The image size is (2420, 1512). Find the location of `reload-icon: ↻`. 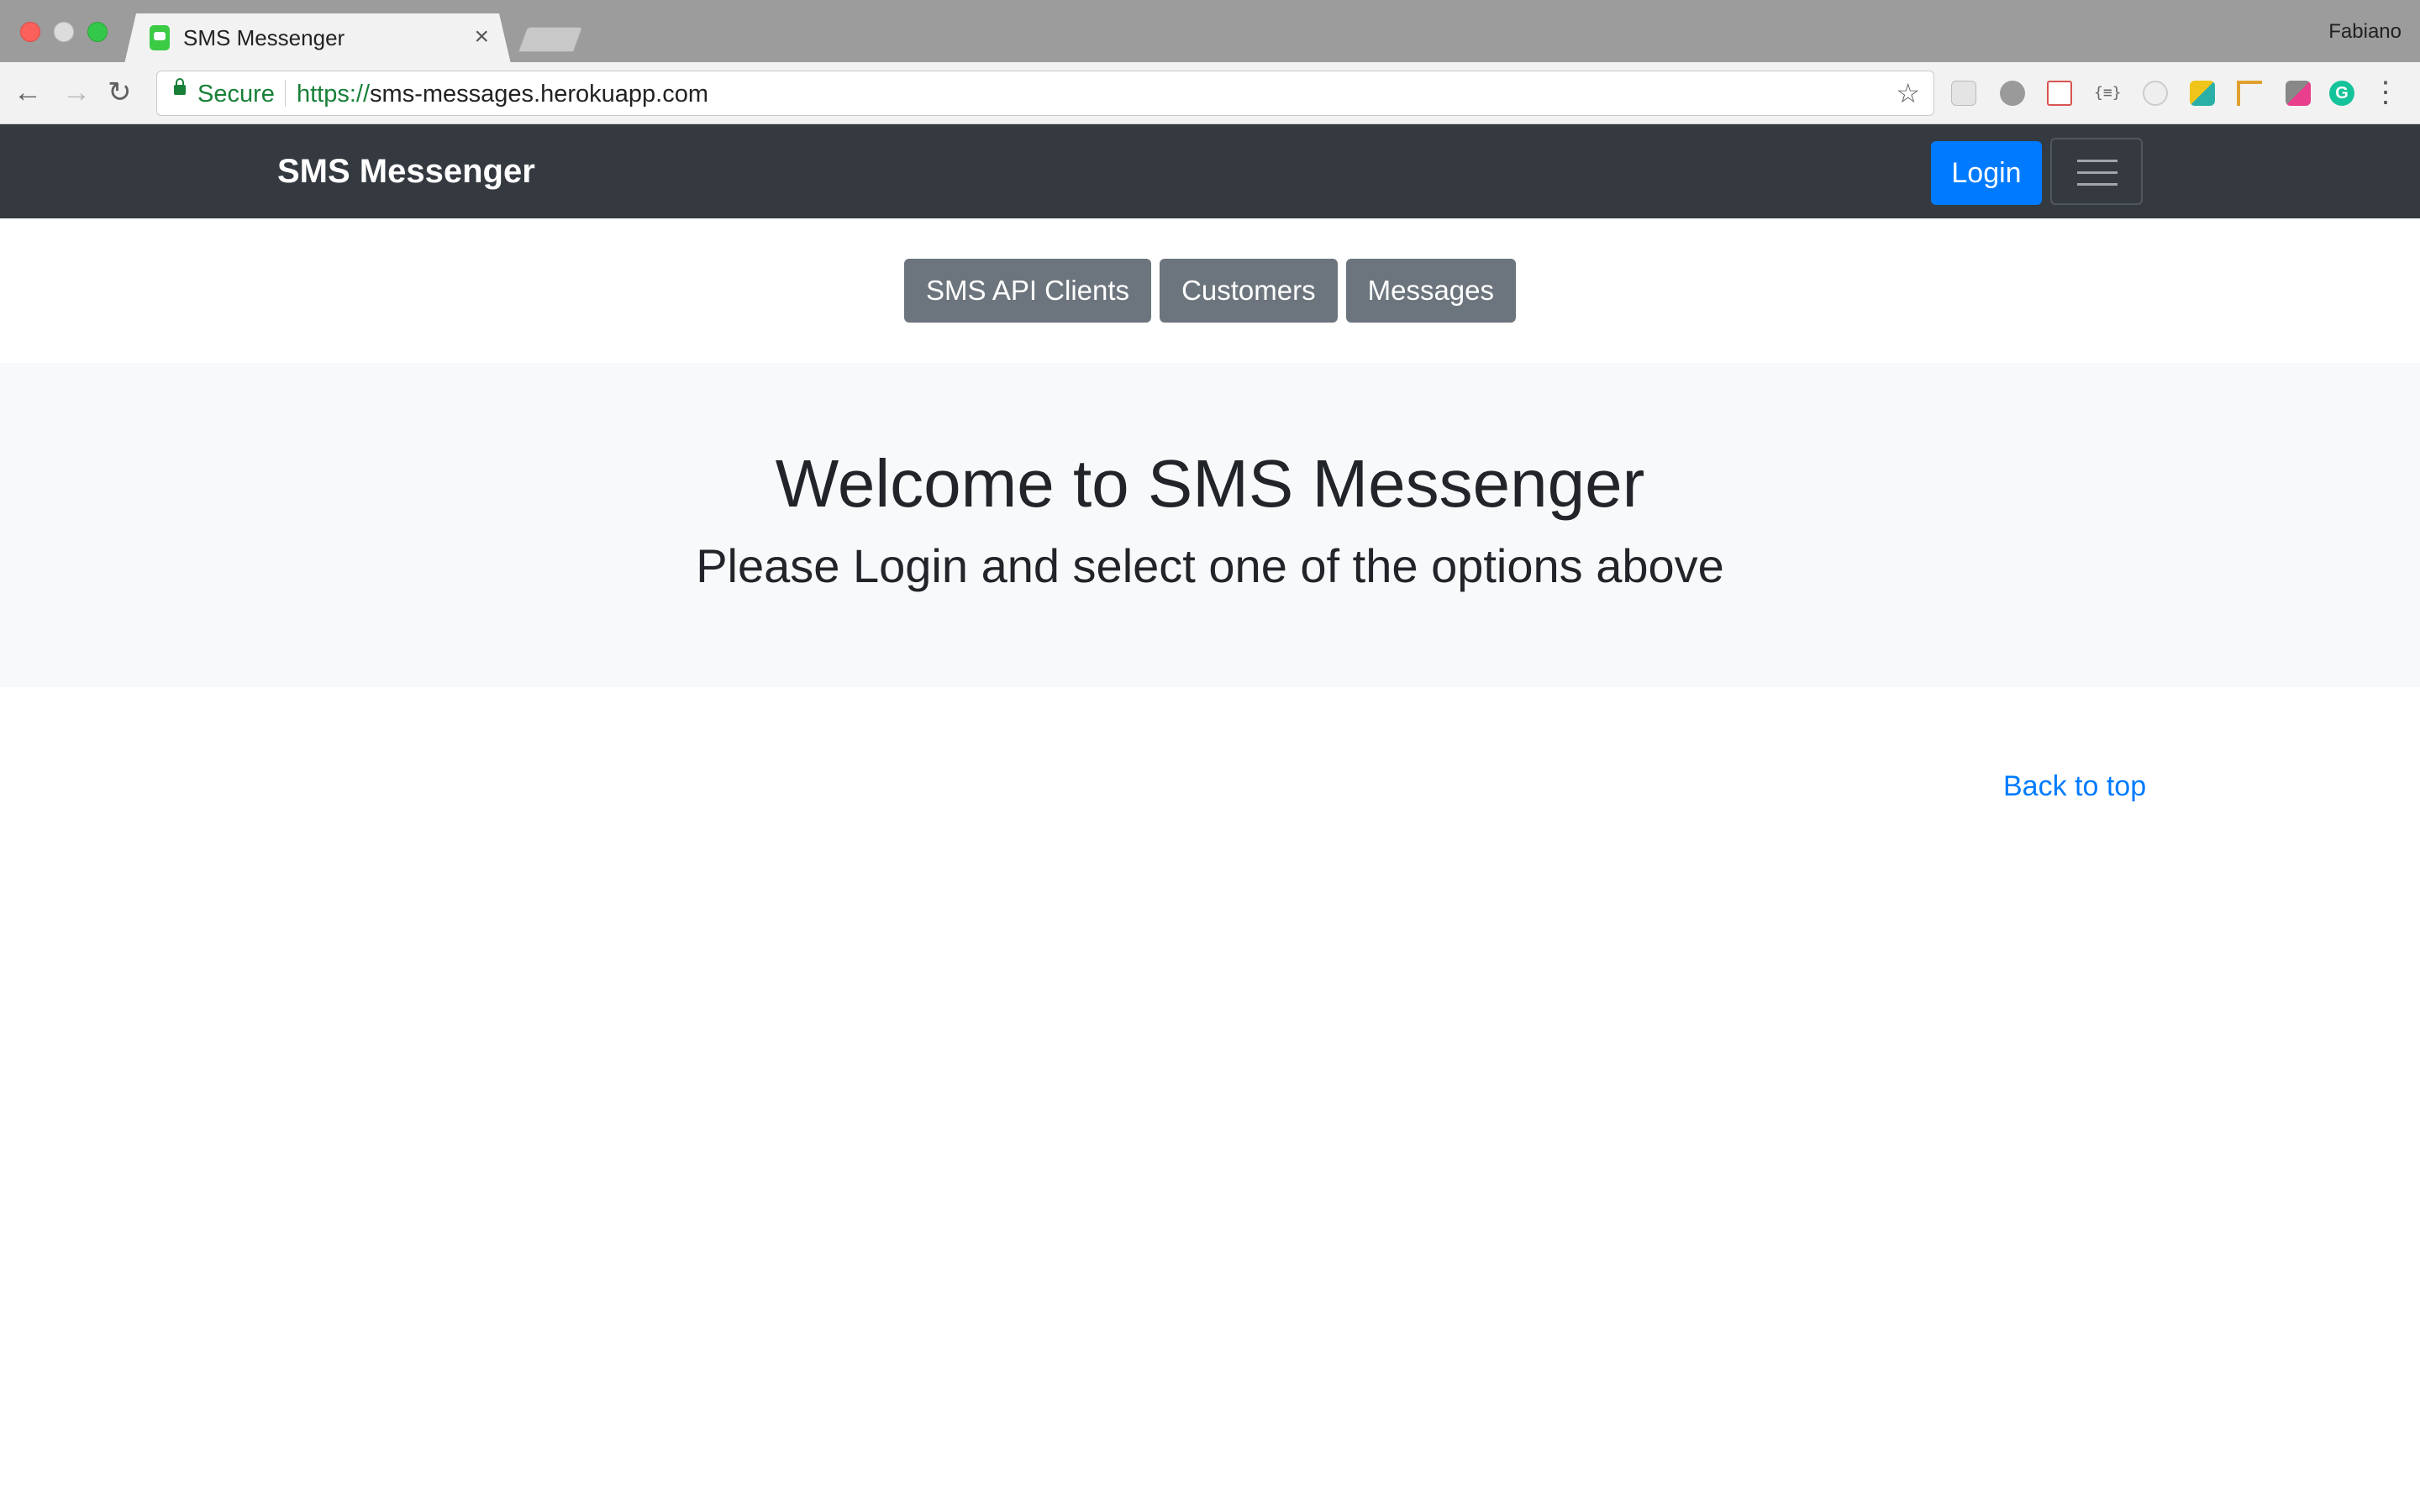

reload-icon: ↻ is located at coordinates (120, 92).